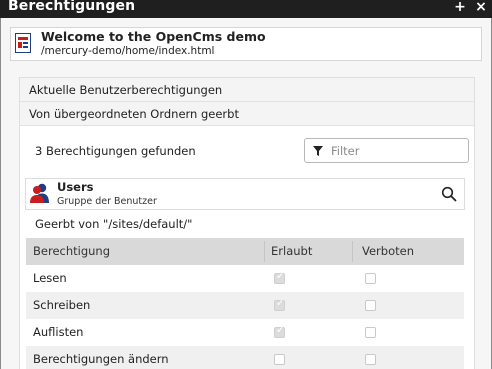 The width and height of the screenshot is (492, 369). Describe the element at coordinates (245, 357) in the screenshot. I see `table-row: Berechtigungen ändern` at that location.